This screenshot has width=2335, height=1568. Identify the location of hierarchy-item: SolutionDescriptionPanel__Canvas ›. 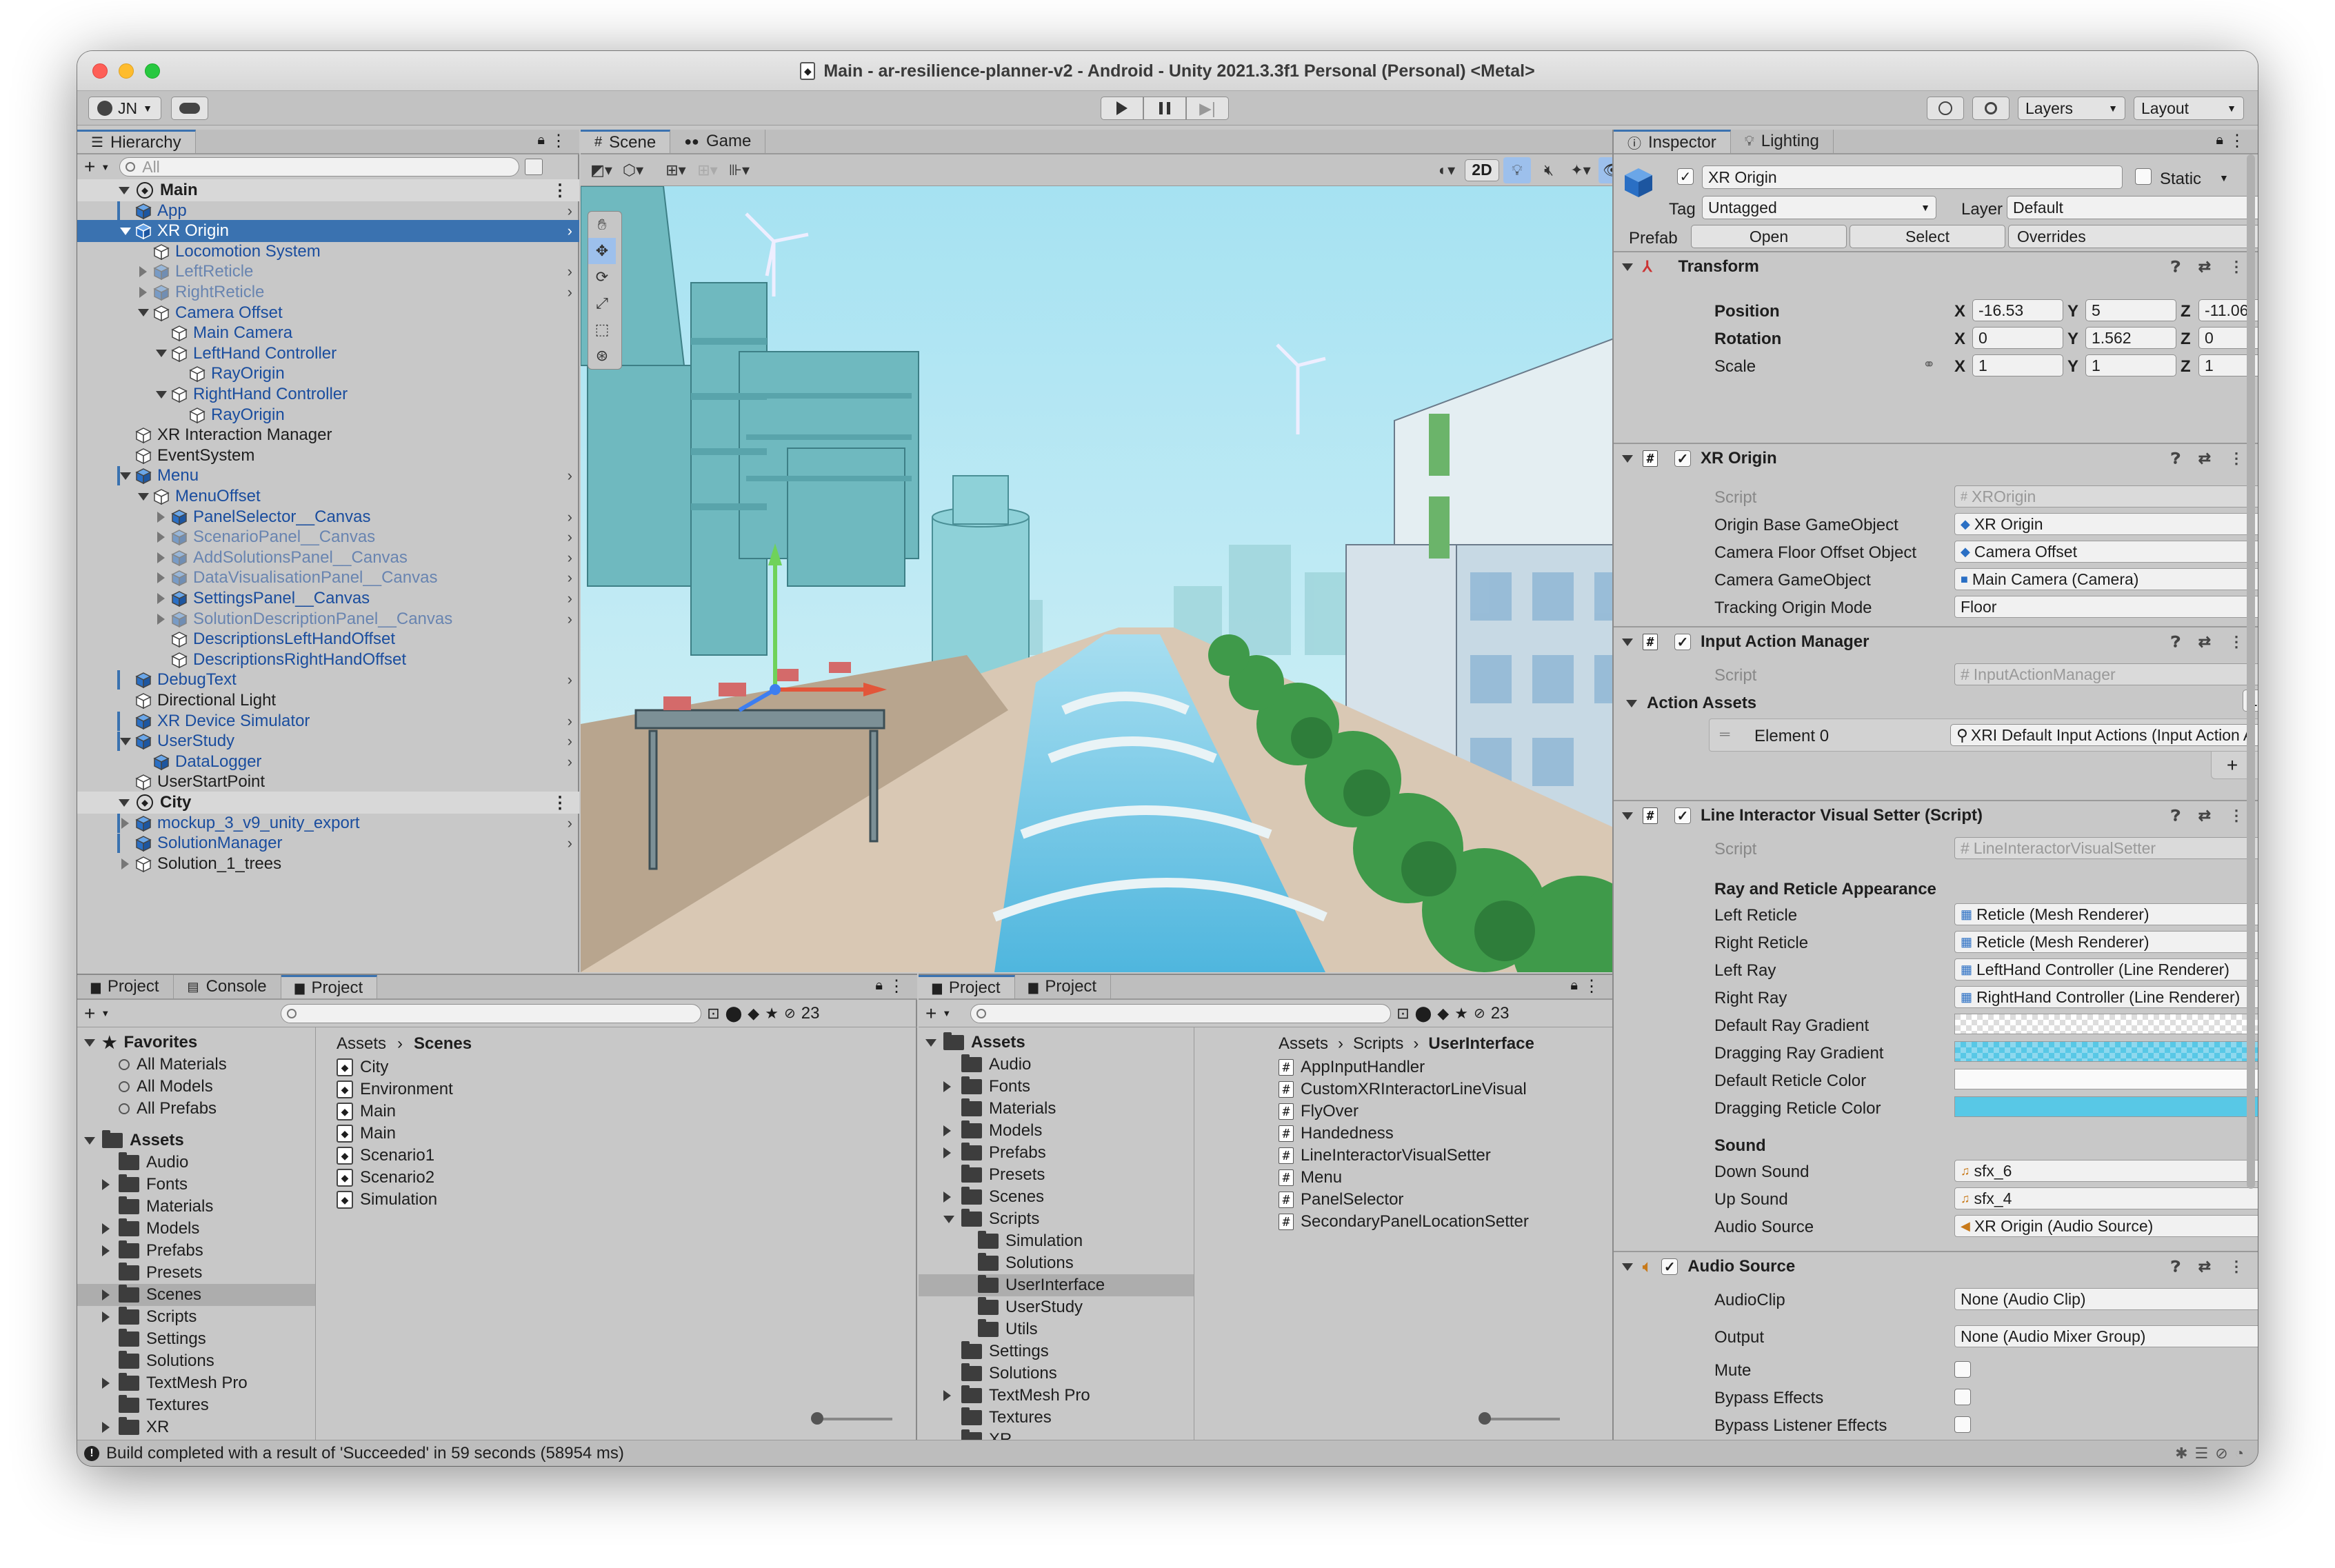
(328, 619).